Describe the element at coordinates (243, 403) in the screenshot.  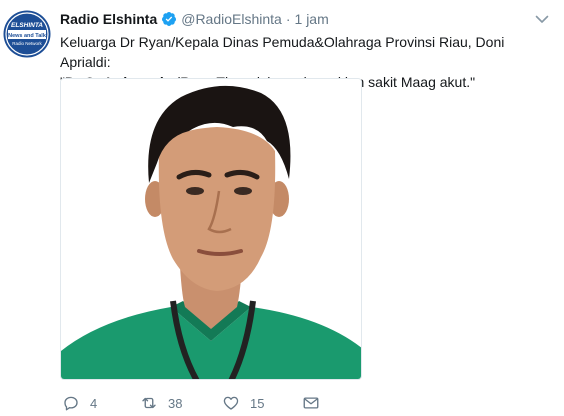
I see `like-button: 15` at that location.